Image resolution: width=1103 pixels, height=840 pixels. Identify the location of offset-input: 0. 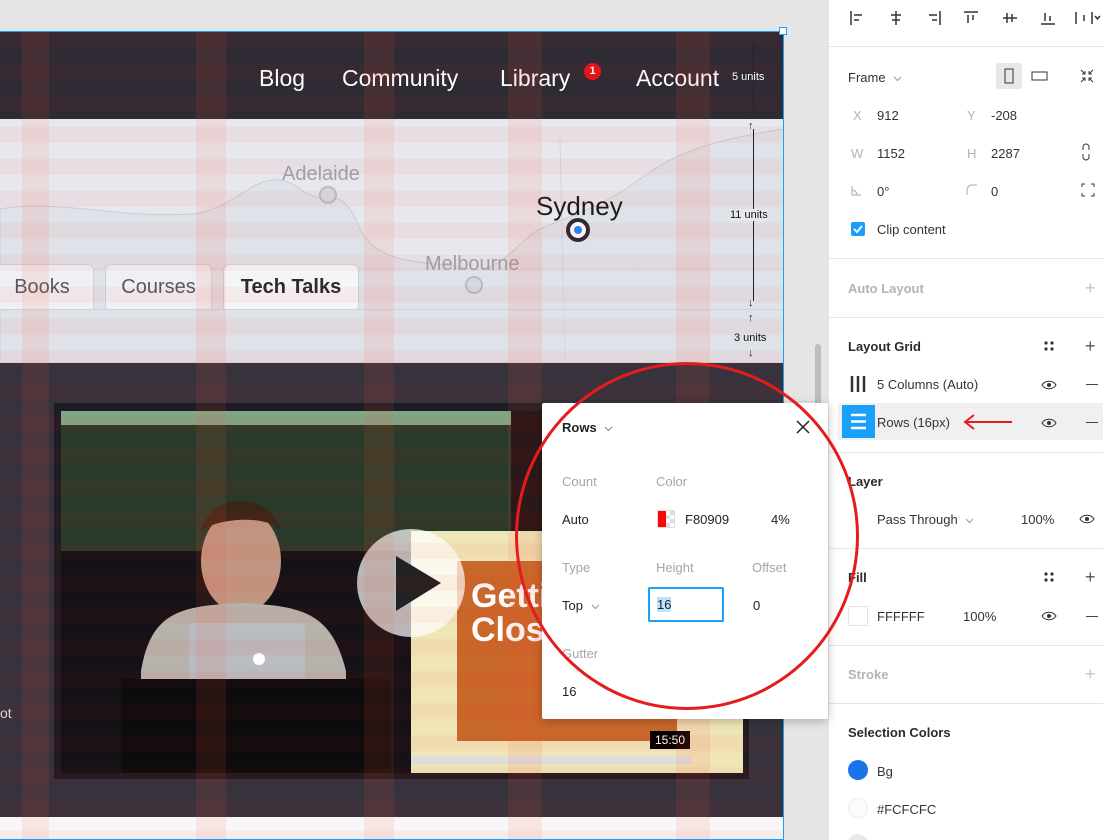
(756, 605).